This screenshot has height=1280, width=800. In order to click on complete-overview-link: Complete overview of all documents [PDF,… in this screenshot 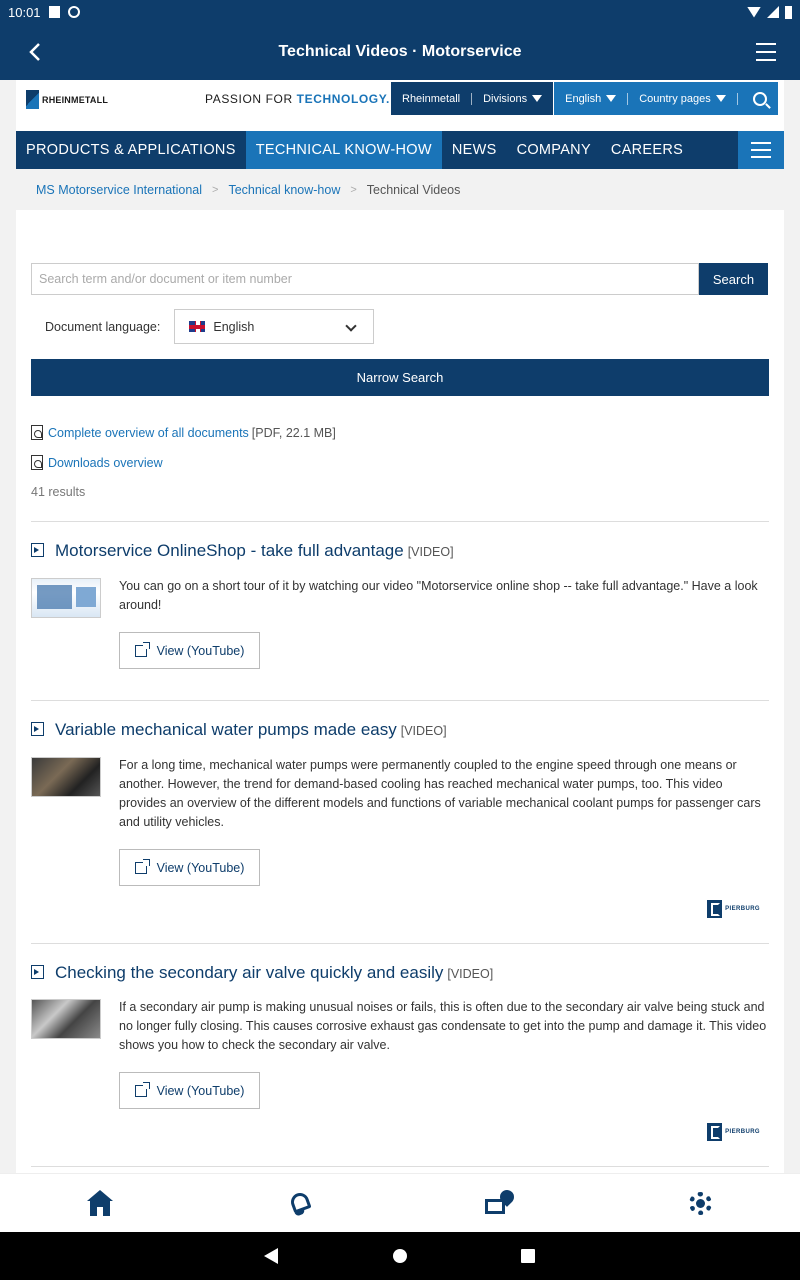, I will do `click(183, 432)`.